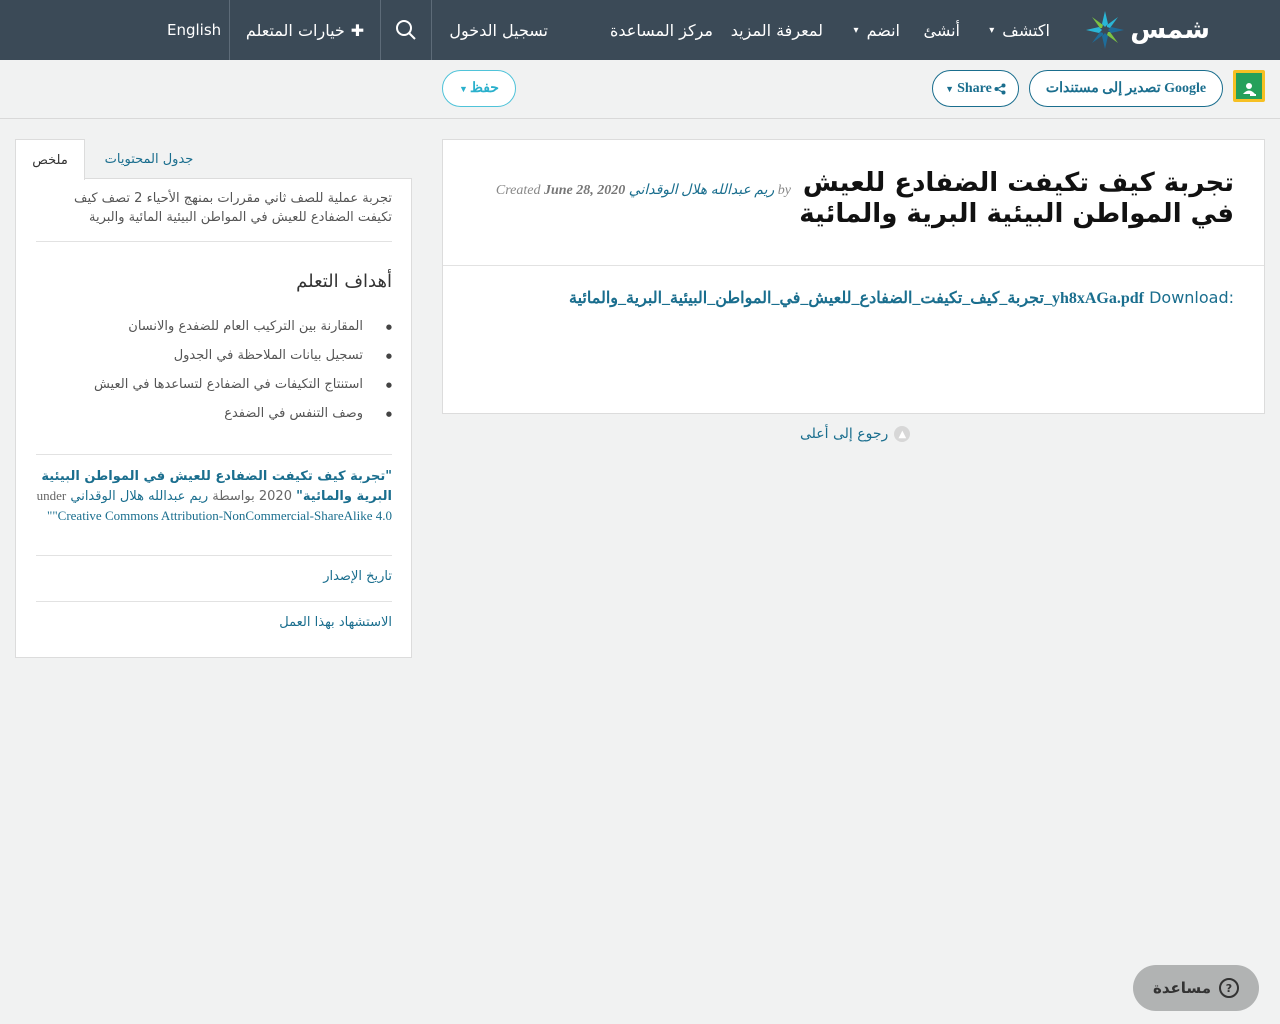 Image resolution: width=1280 pixels, height=1024 pixels. Describe the element at coordinates (214, 576) in the screenshot. I see `release-date-link: تاريخ الإصدار` at that location.